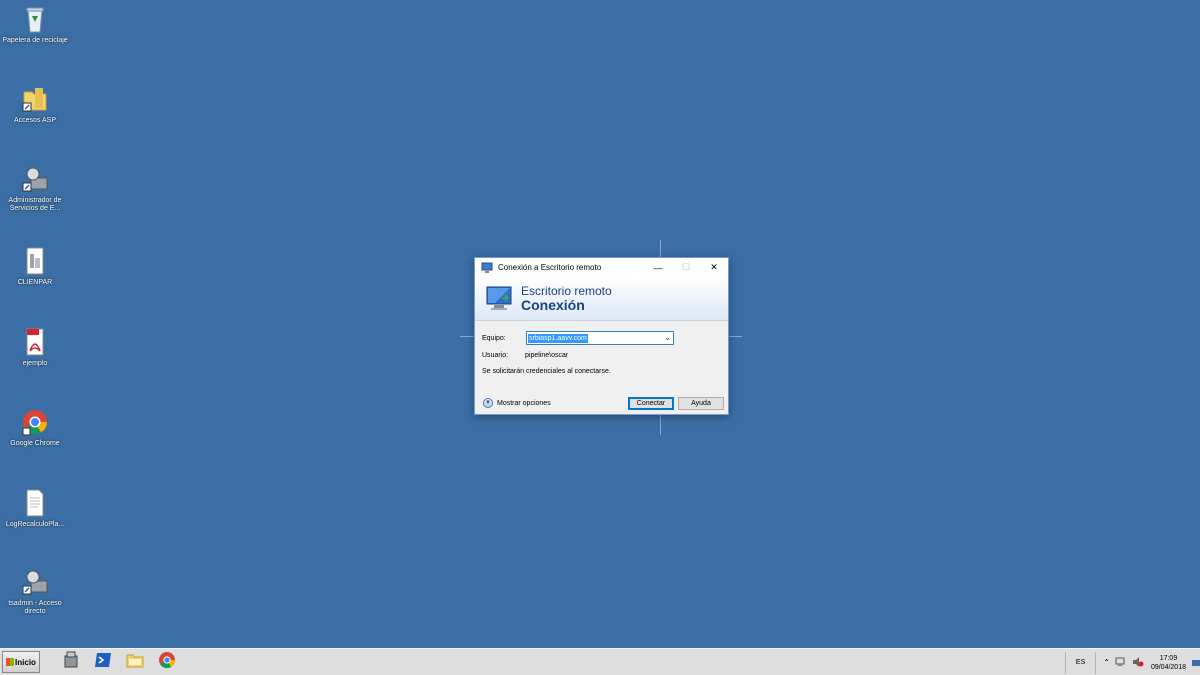  I want to click on equipo-label: Equipo:, so click(494, 338).